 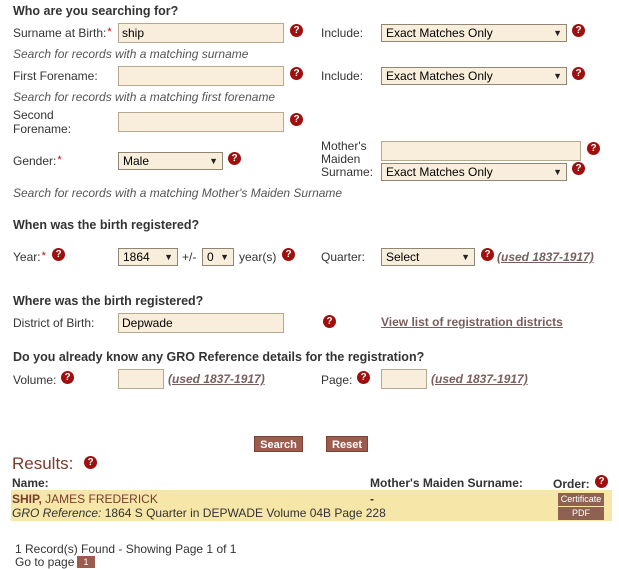 What do you see at coordinates (347, 172) in the screenshot?
I see `mmn-label-line3: Surname:` at bounding box center [347, 172].